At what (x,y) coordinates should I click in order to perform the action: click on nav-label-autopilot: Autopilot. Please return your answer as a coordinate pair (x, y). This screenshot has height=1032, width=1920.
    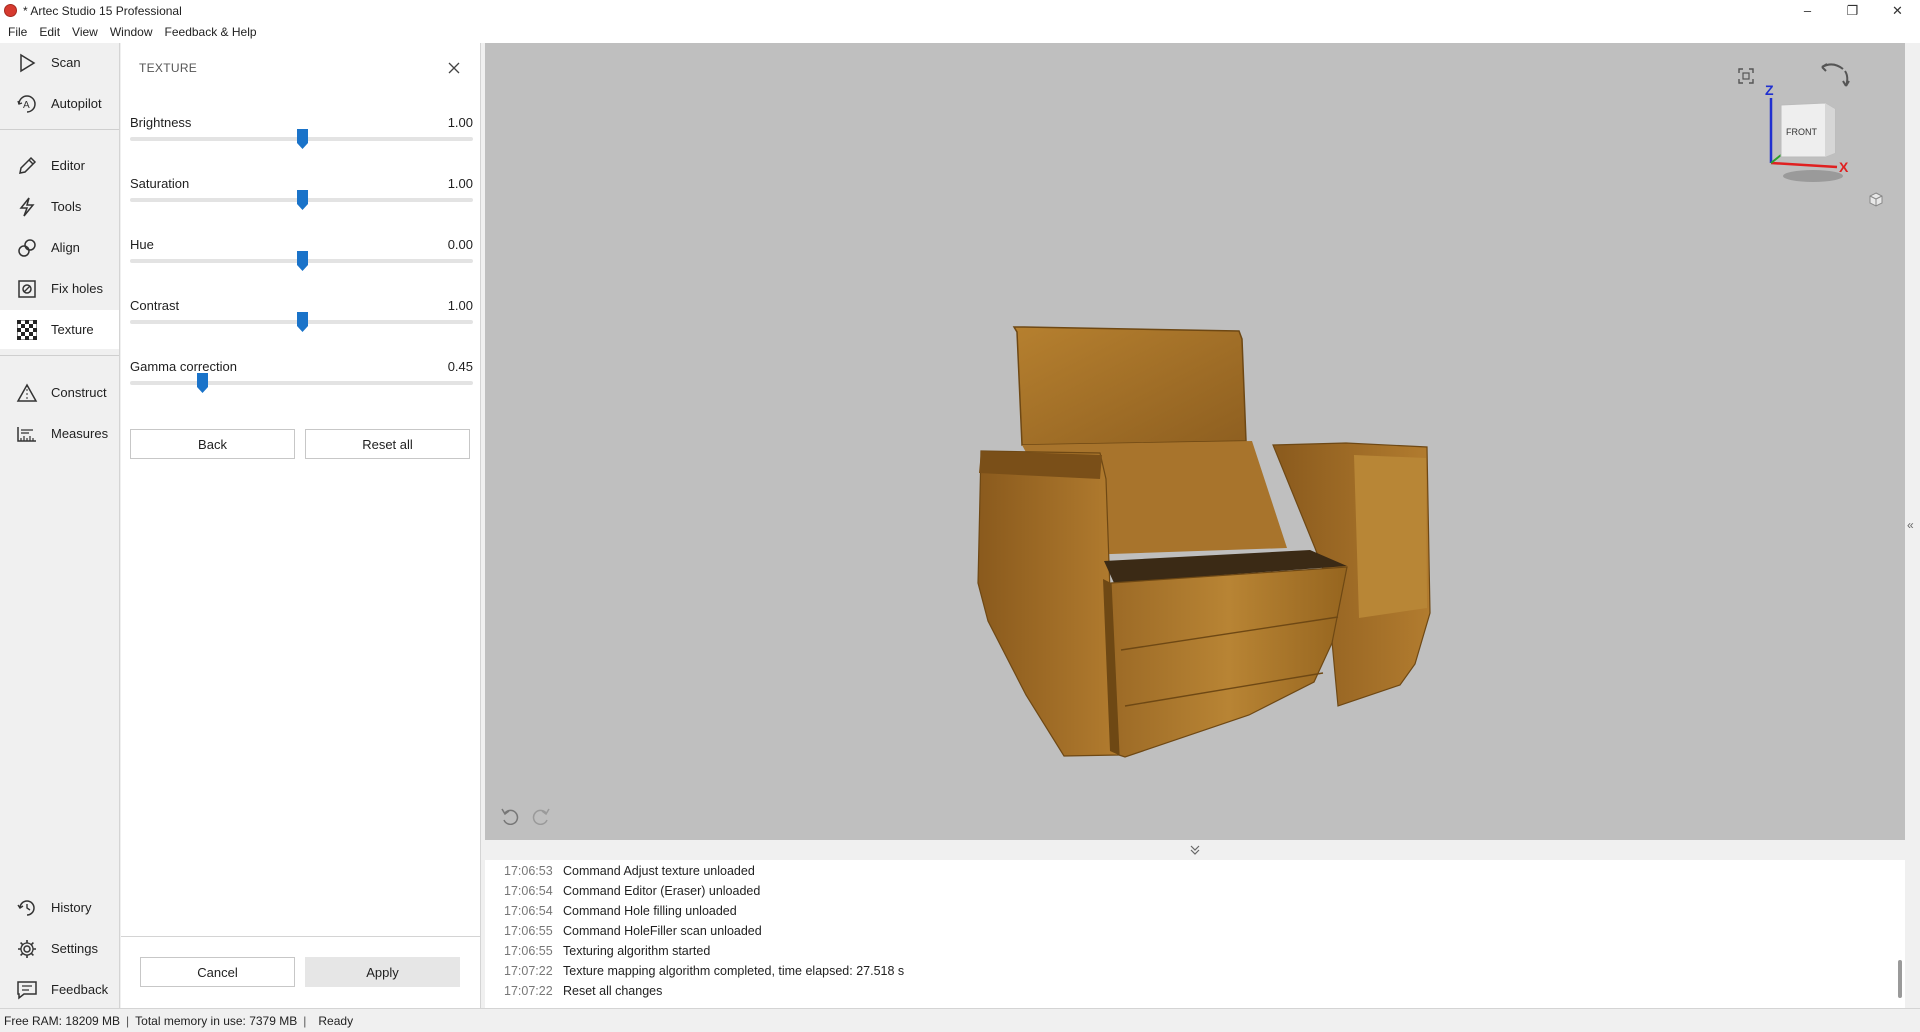
    Looking at the image, I should click on (76, 103).